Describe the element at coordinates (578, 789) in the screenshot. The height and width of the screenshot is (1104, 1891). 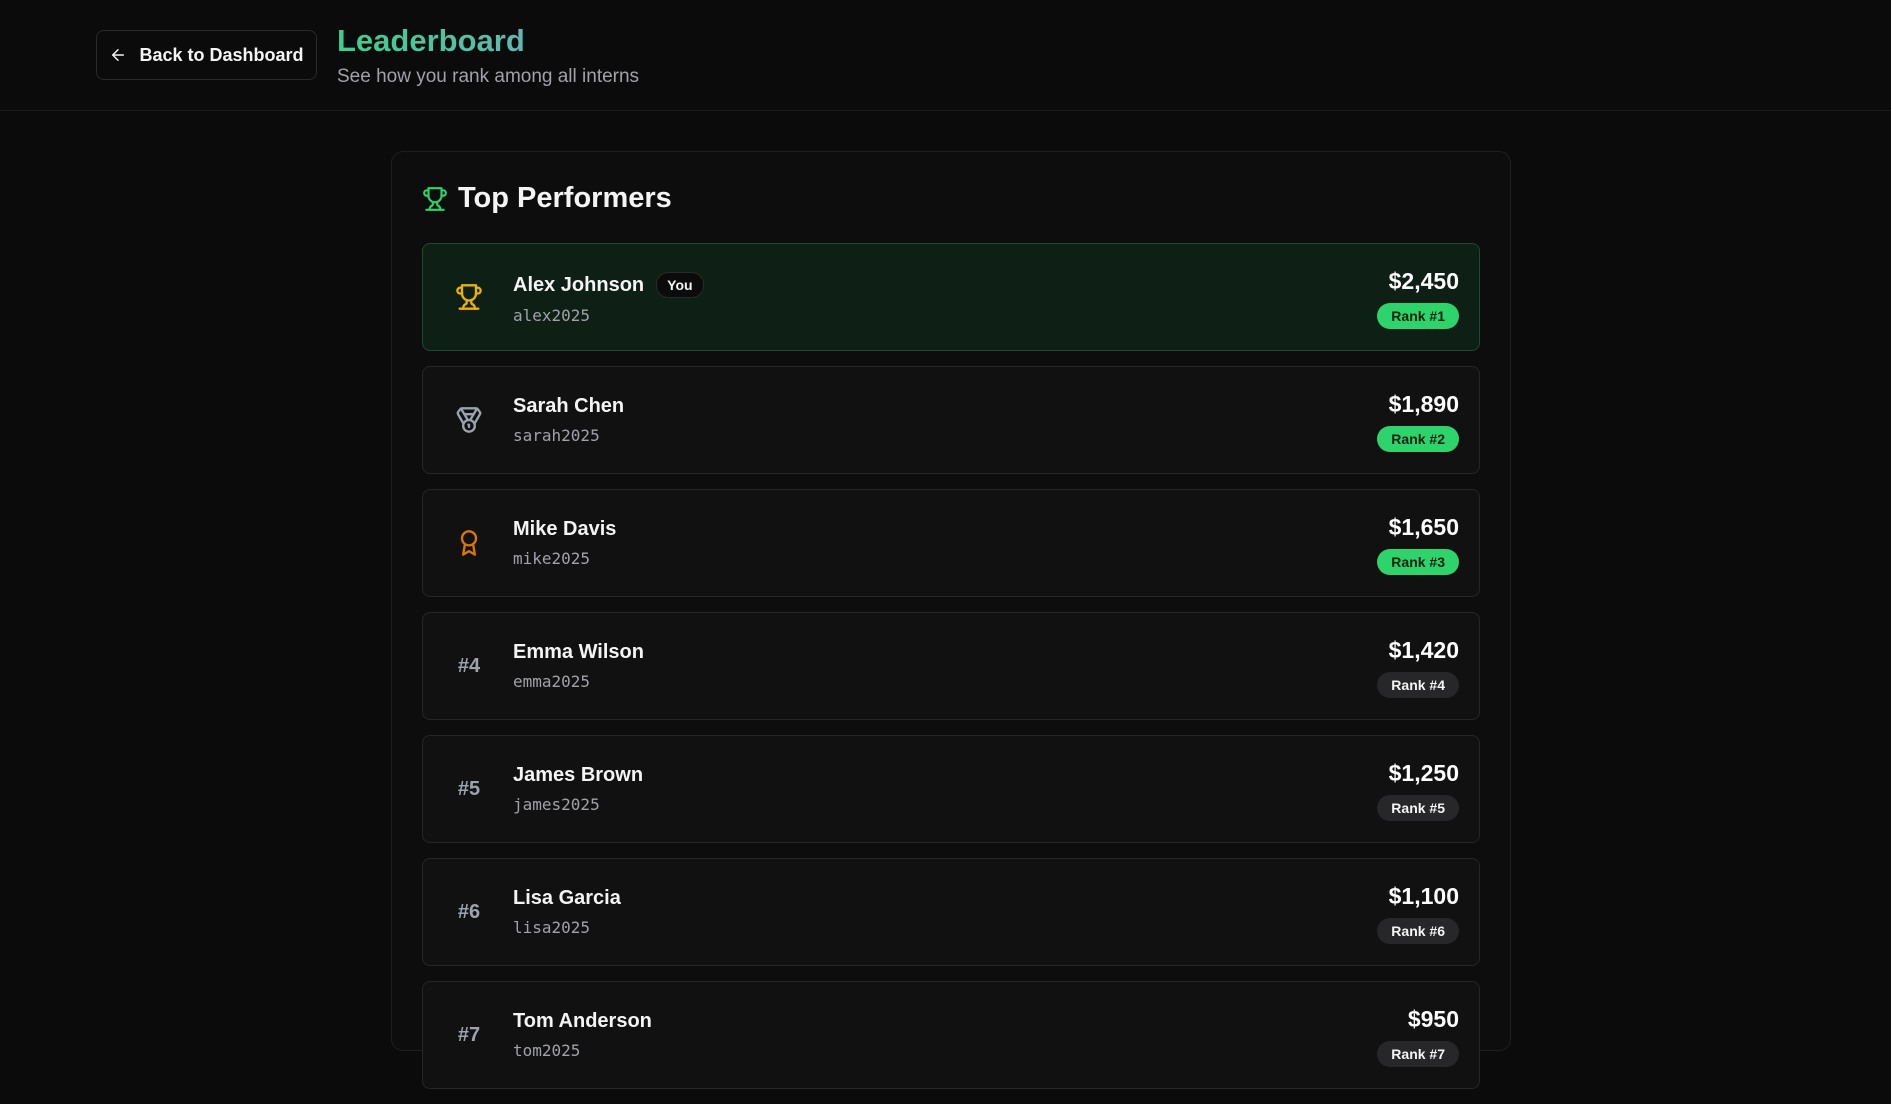
I see `user-info: James Brown james2025` at that location.